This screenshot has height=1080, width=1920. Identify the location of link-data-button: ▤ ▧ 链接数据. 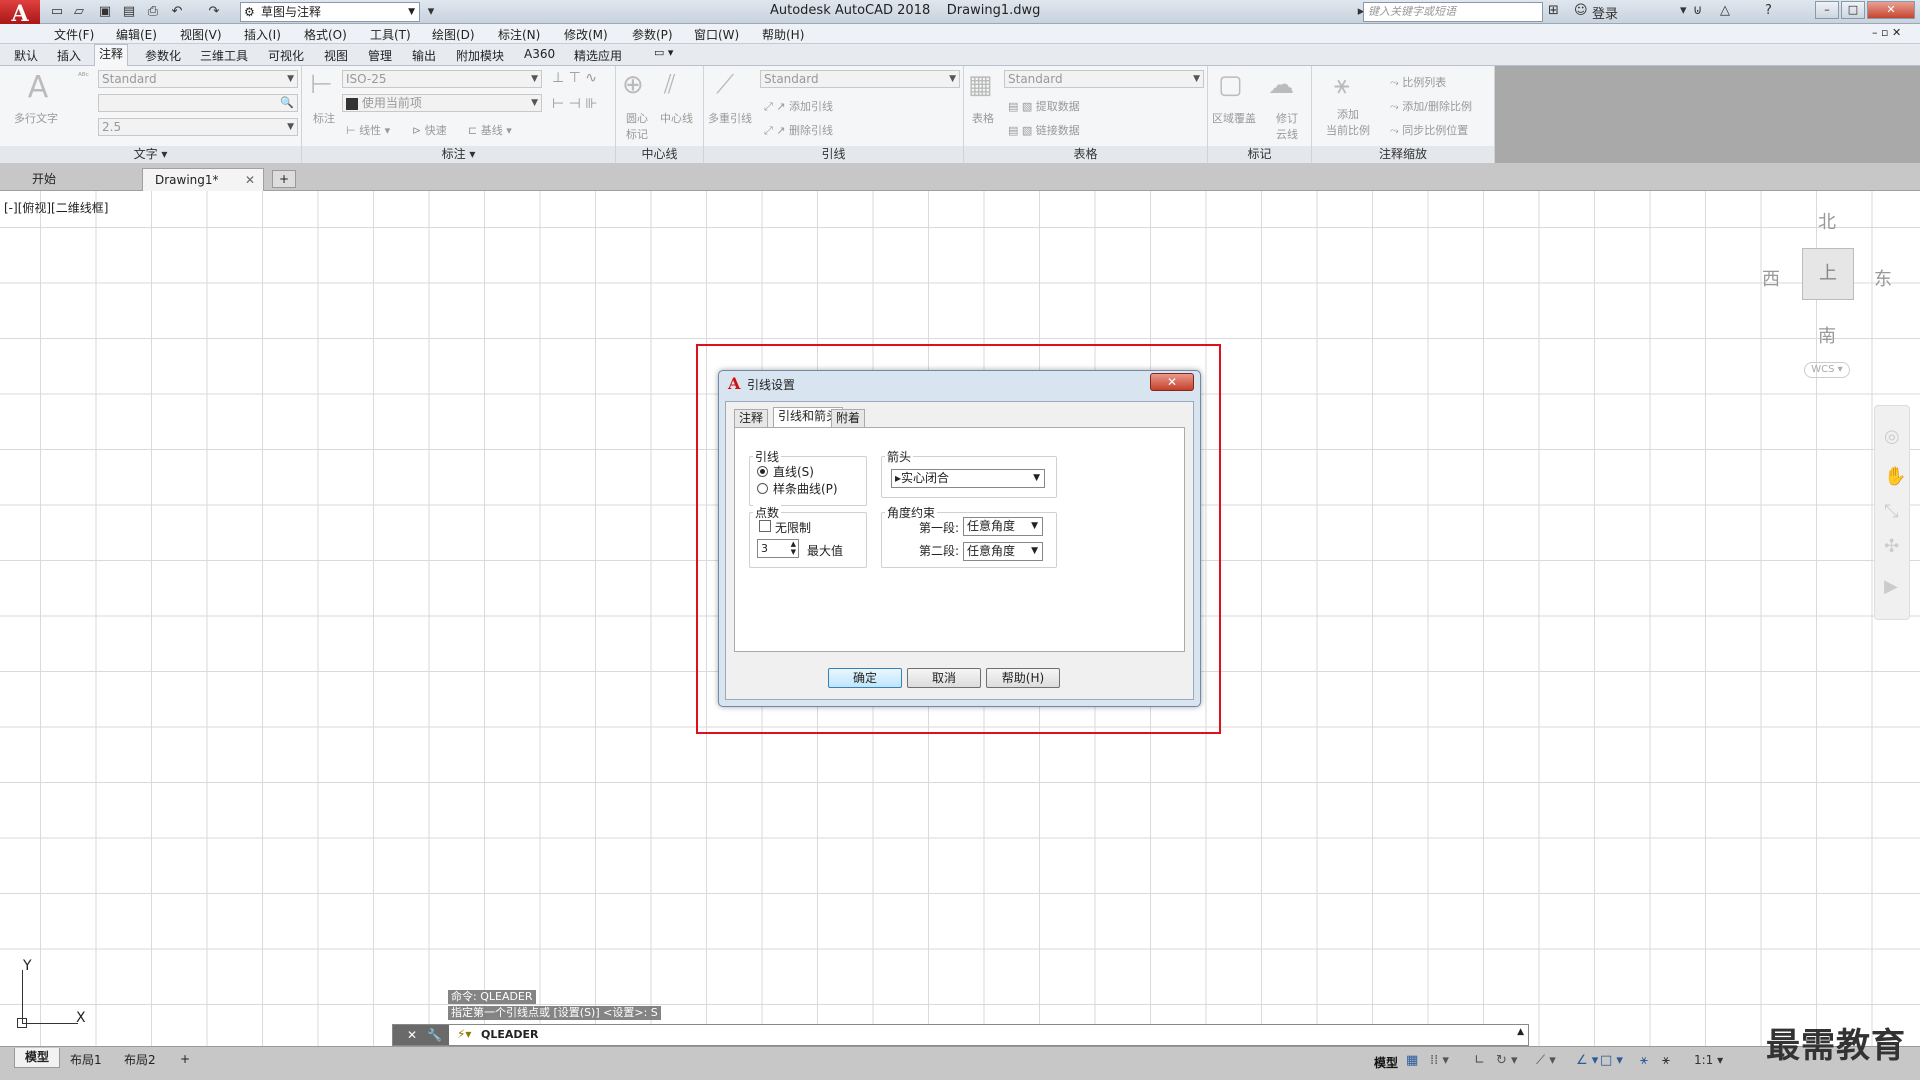
(1044, 130).